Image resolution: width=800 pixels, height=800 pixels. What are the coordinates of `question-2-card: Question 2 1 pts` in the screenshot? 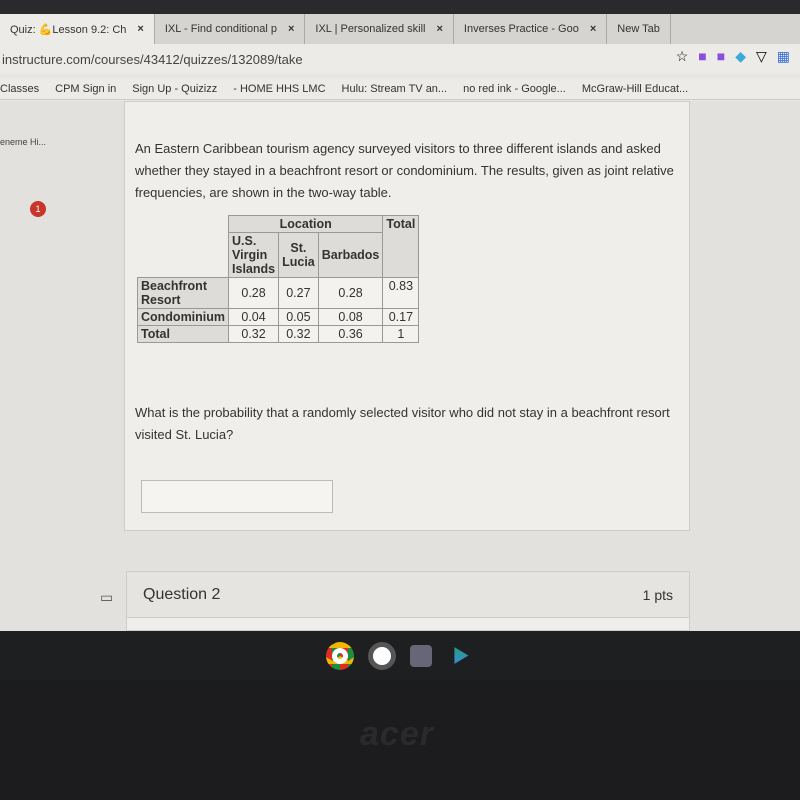 It's located at (408, 601).